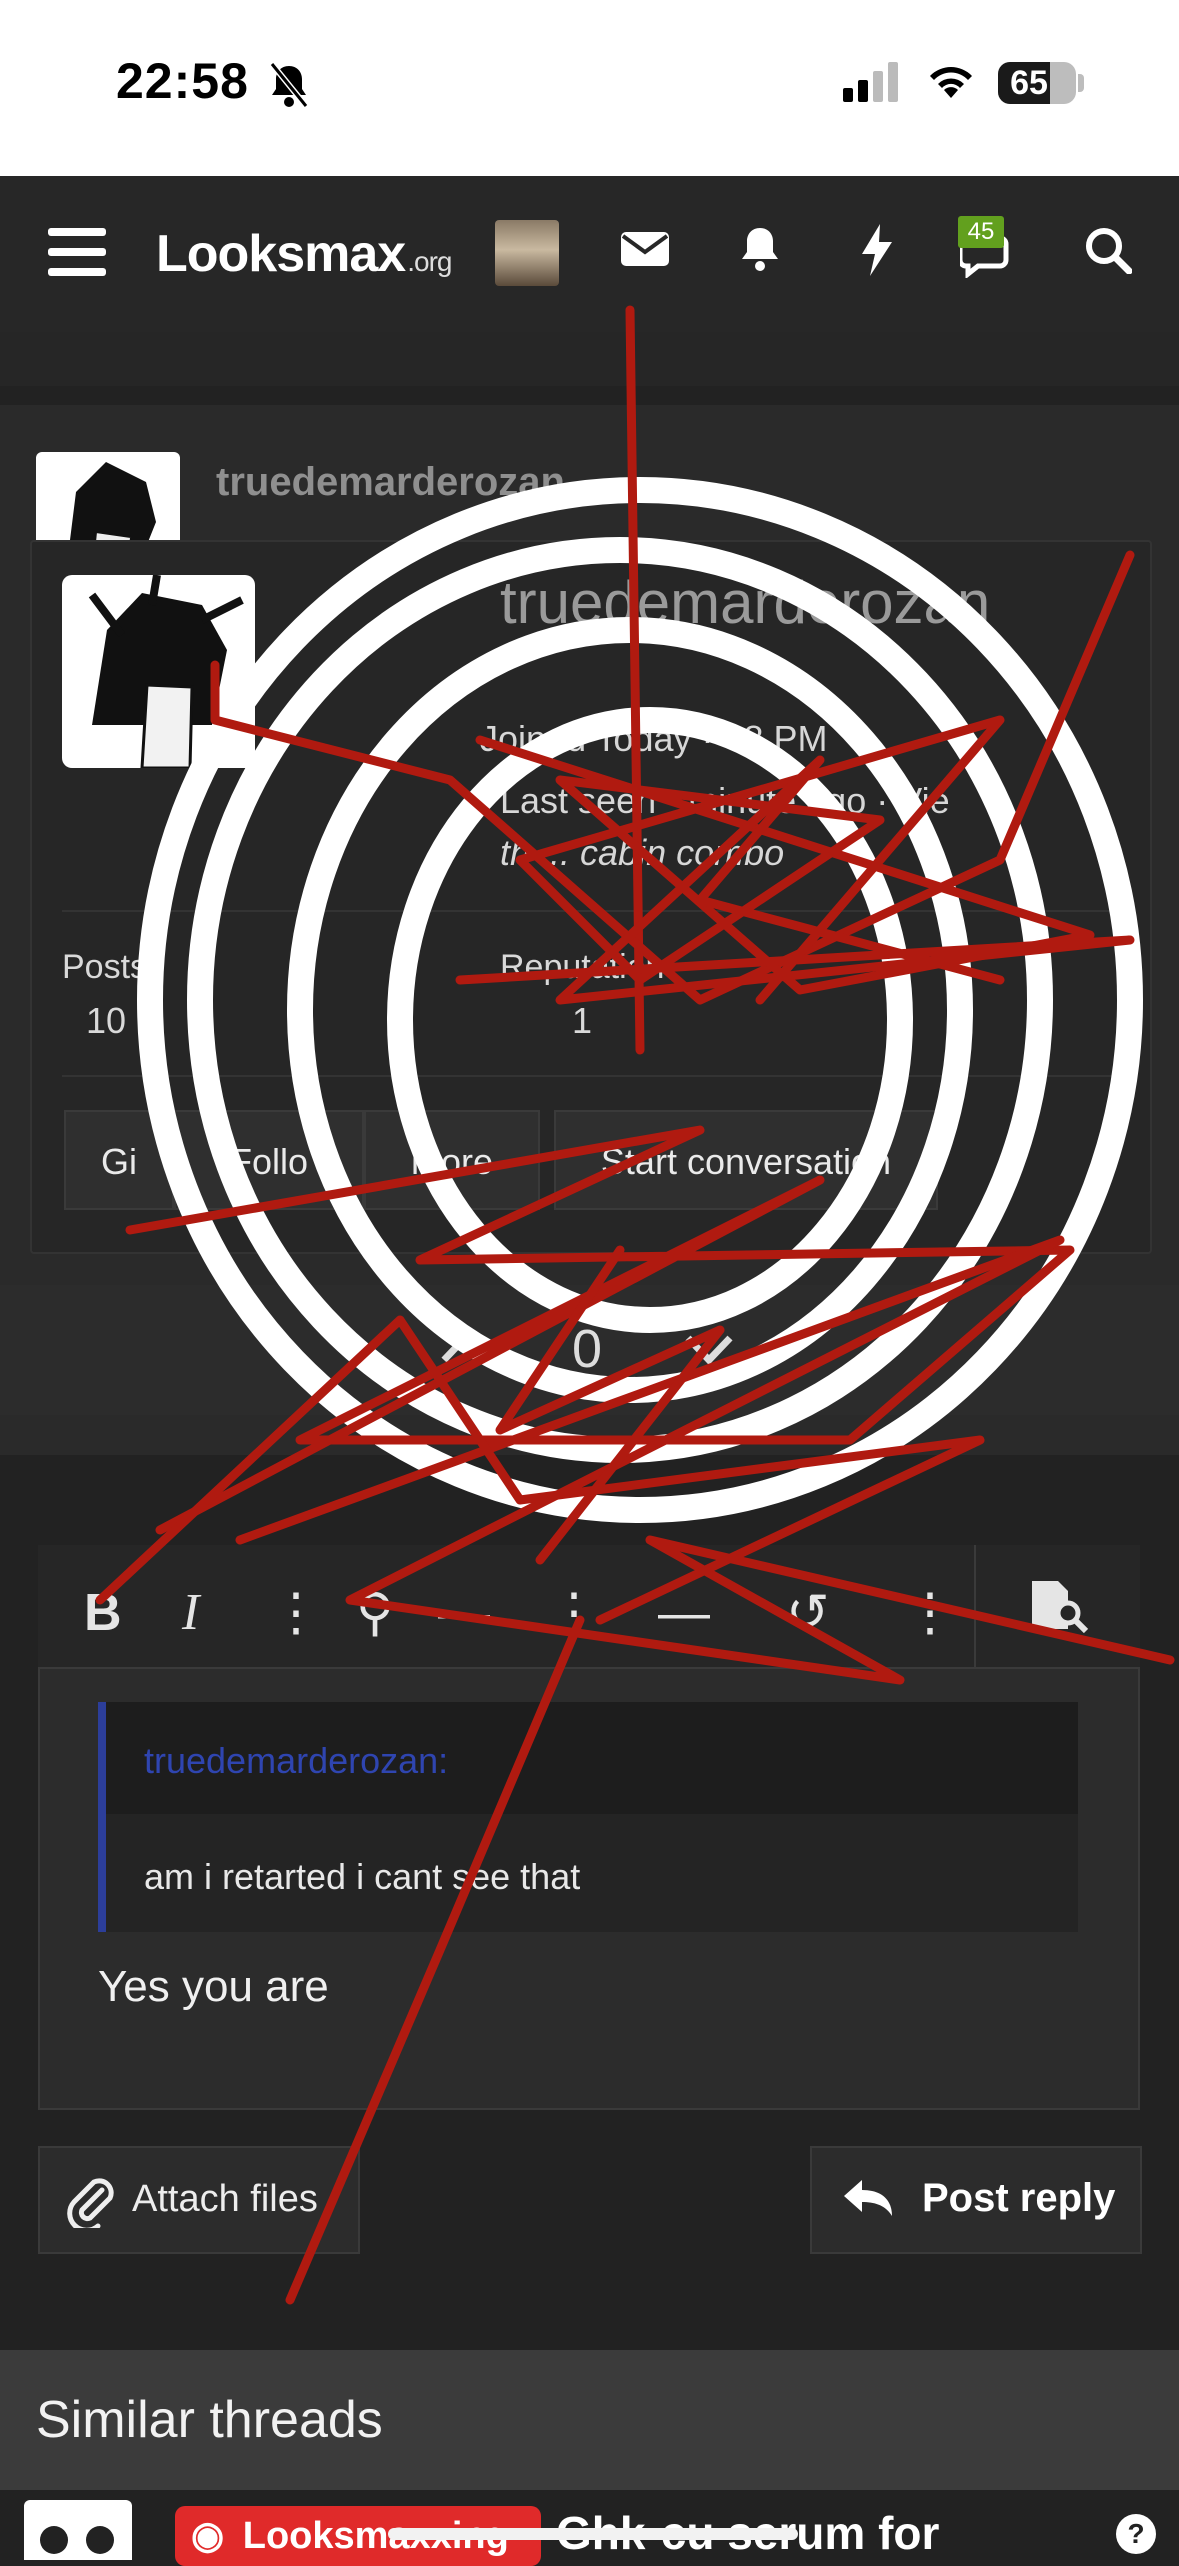 This screenshot has height=2566, width=1179. I want to click on toolbar-divider, so click(975, 1606).